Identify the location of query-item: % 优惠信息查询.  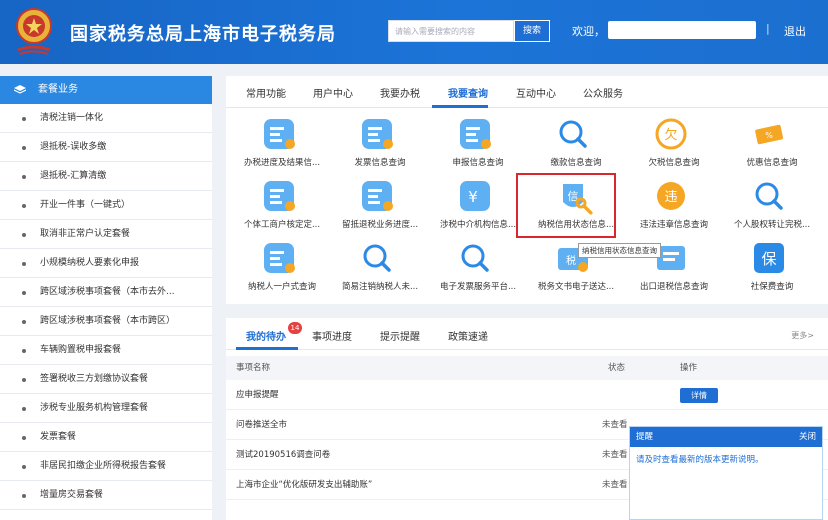
(772, 142).